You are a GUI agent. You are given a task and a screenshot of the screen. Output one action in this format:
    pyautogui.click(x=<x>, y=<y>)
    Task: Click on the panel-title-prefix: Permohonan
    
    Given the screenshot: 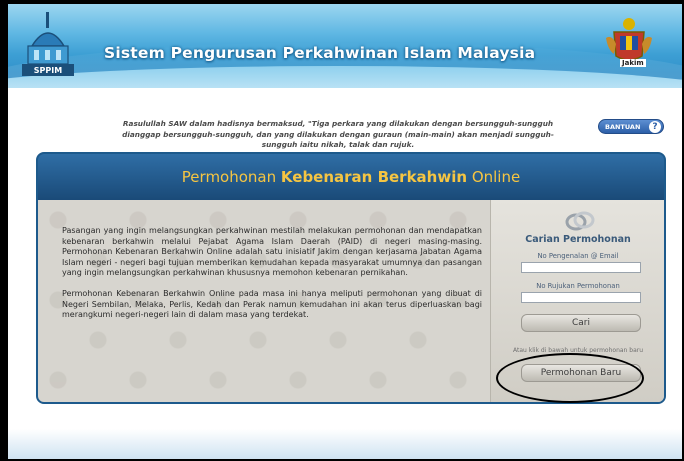 What is the action you would take?
    pyautogui.click(x=229, y=177)
    